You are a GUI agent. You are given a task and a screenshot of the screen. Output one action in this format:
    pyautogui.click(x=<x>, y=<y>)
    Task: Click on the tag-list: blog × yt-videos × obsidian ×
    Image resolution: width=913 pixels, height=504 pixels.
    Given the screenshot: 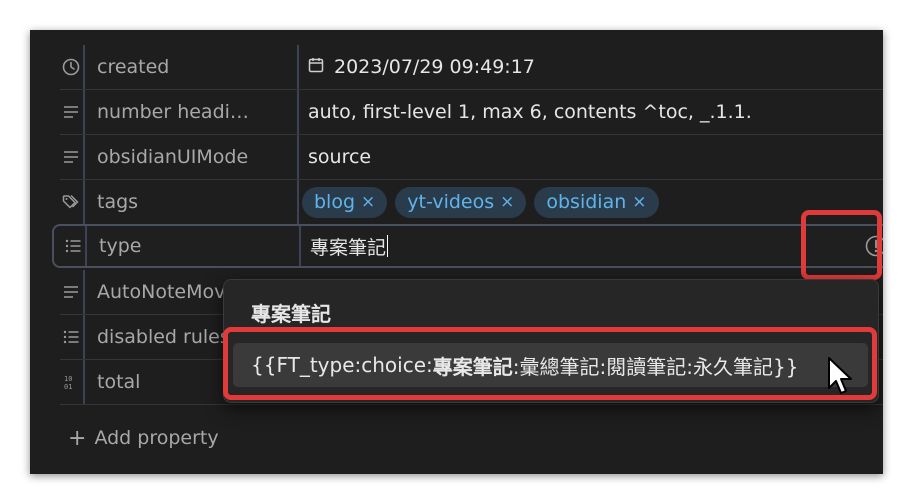 What is the action you would take?
    pyautogui.click(x=484, y=202)
    